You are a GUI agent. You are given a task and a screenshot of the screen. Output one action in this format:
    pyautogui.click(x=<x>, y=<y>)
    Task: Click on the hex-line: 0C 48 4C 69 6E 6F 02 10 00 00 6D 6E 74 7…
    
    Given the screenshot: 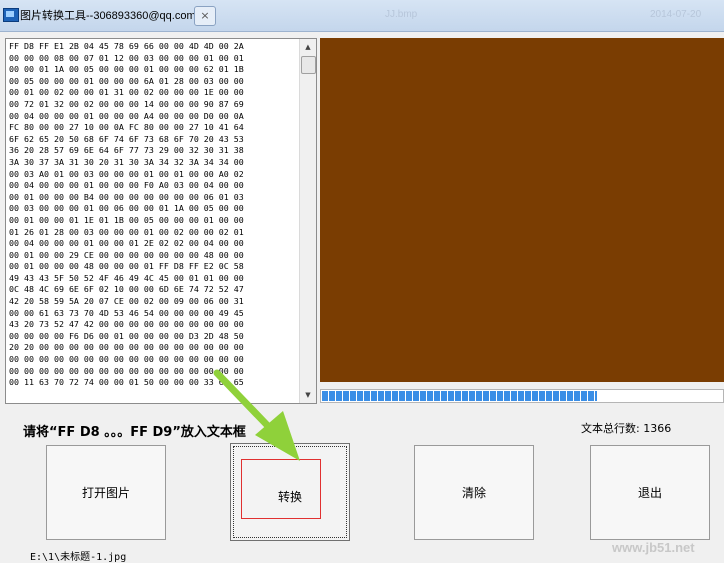 What is the action you would take?
    pyautogui.click(x=126, y=289)
    